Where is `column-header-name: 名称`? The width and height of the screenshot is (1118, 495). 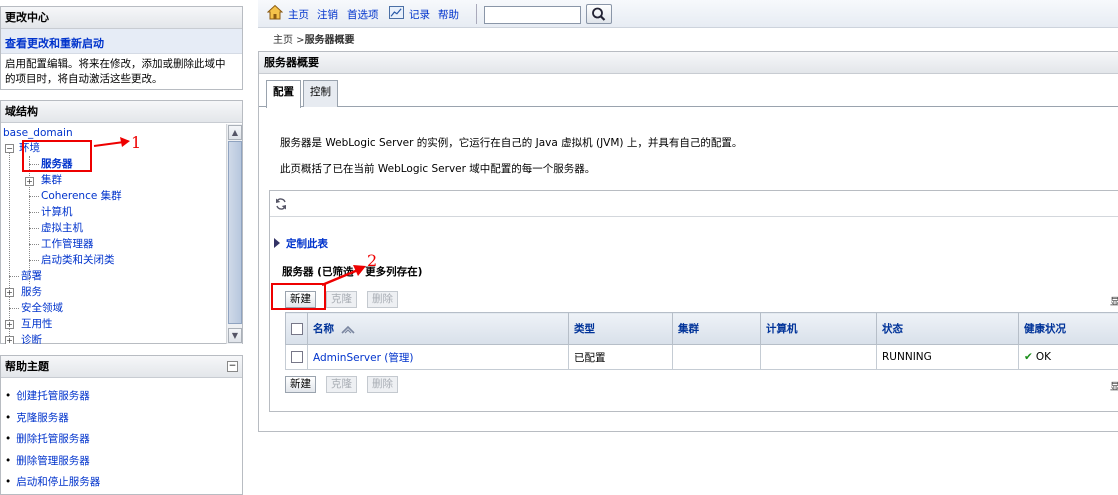
column-header-name: 名称 is located at coordinates (438, 329).